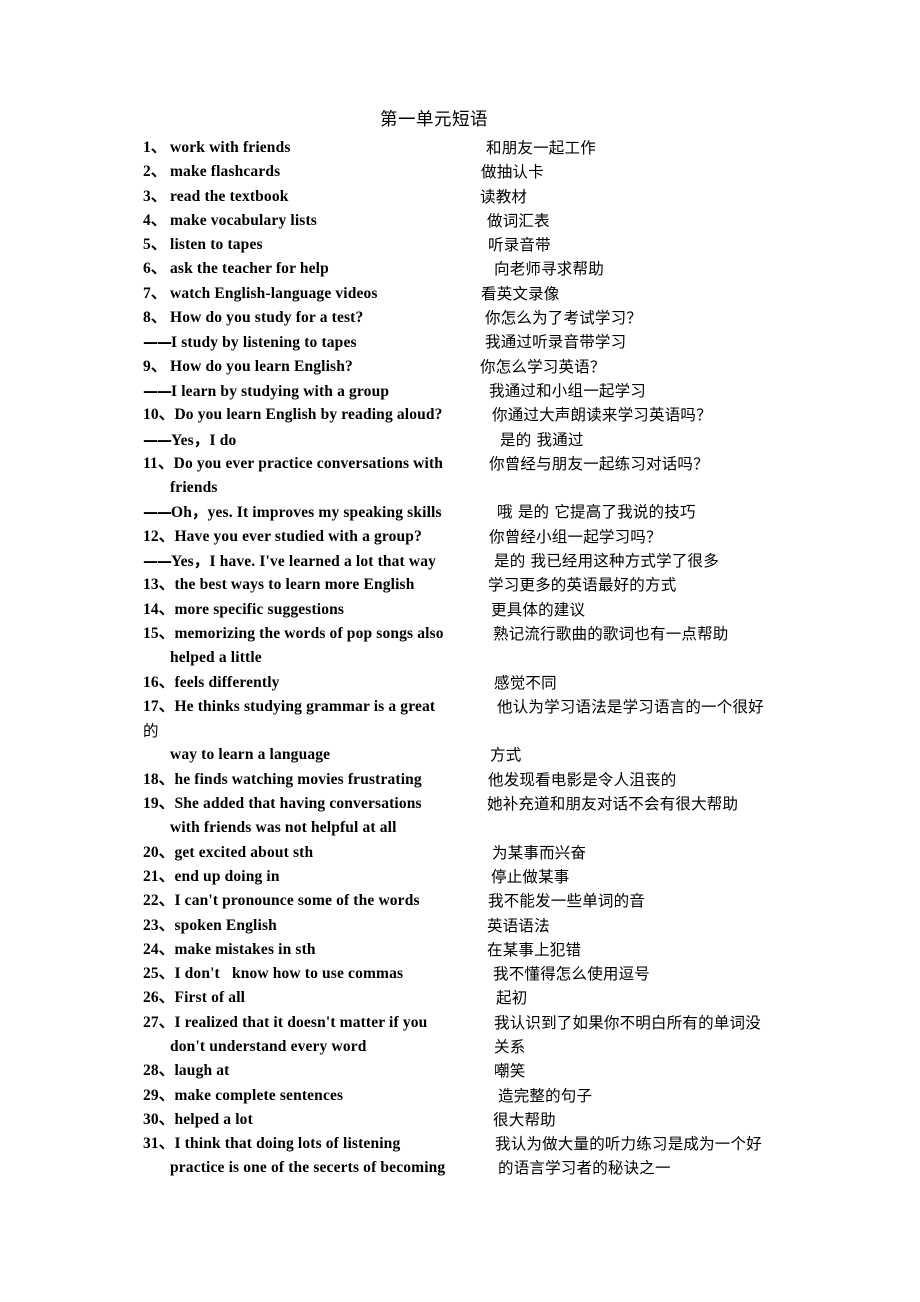 The image size is (920, 1302). What do you see at coordinates (159, 1071) in the screenshot?
I see `item-number: 28、` at bounding box center [159, 1071].